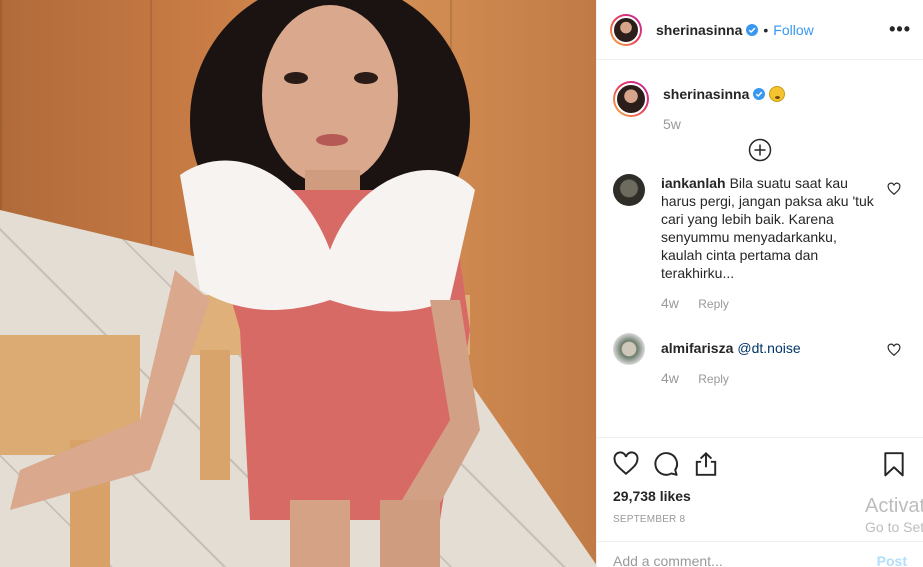 The image size is (923, 567). What do you see at coordinates (760, 30) in the screenshot?
I see `post-header: sherinasinna • Follow •••` at bounding box center [760, 30].